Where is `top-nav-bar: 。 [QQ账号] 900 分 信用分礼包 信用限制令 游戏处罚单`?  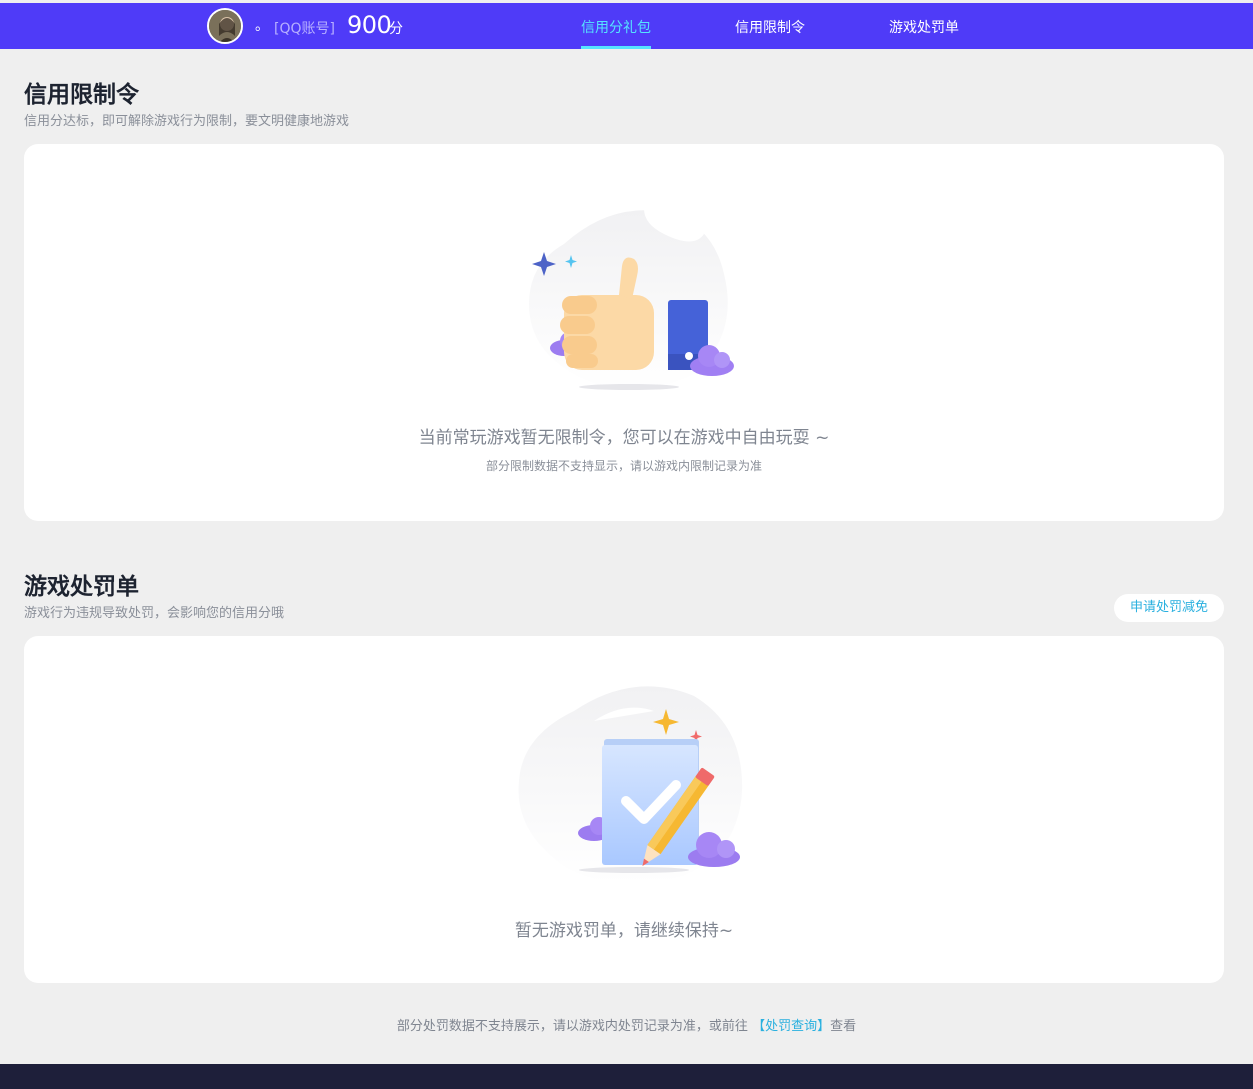 top-nav-bar: 。 [QQ账号] 900 分 信用分礼包 信用限制令 游戏处罚单 is located at coordinates (626, 26).